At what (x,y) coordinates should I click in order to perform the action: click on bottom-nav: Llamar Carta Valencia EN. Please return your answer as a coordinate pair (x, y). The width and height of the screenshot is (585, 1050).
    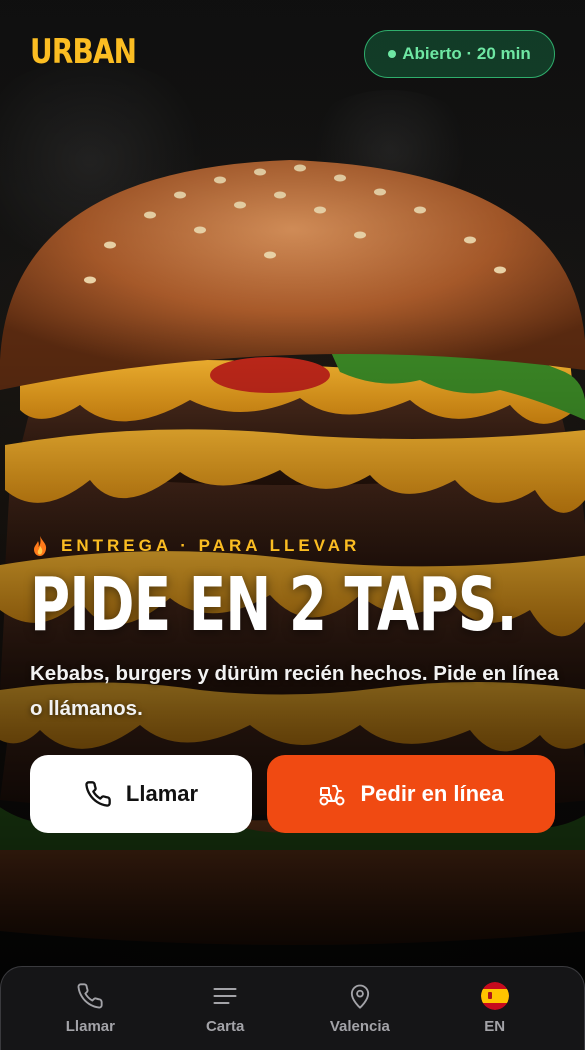
    Looking at the image, I should click on (292, 1008).